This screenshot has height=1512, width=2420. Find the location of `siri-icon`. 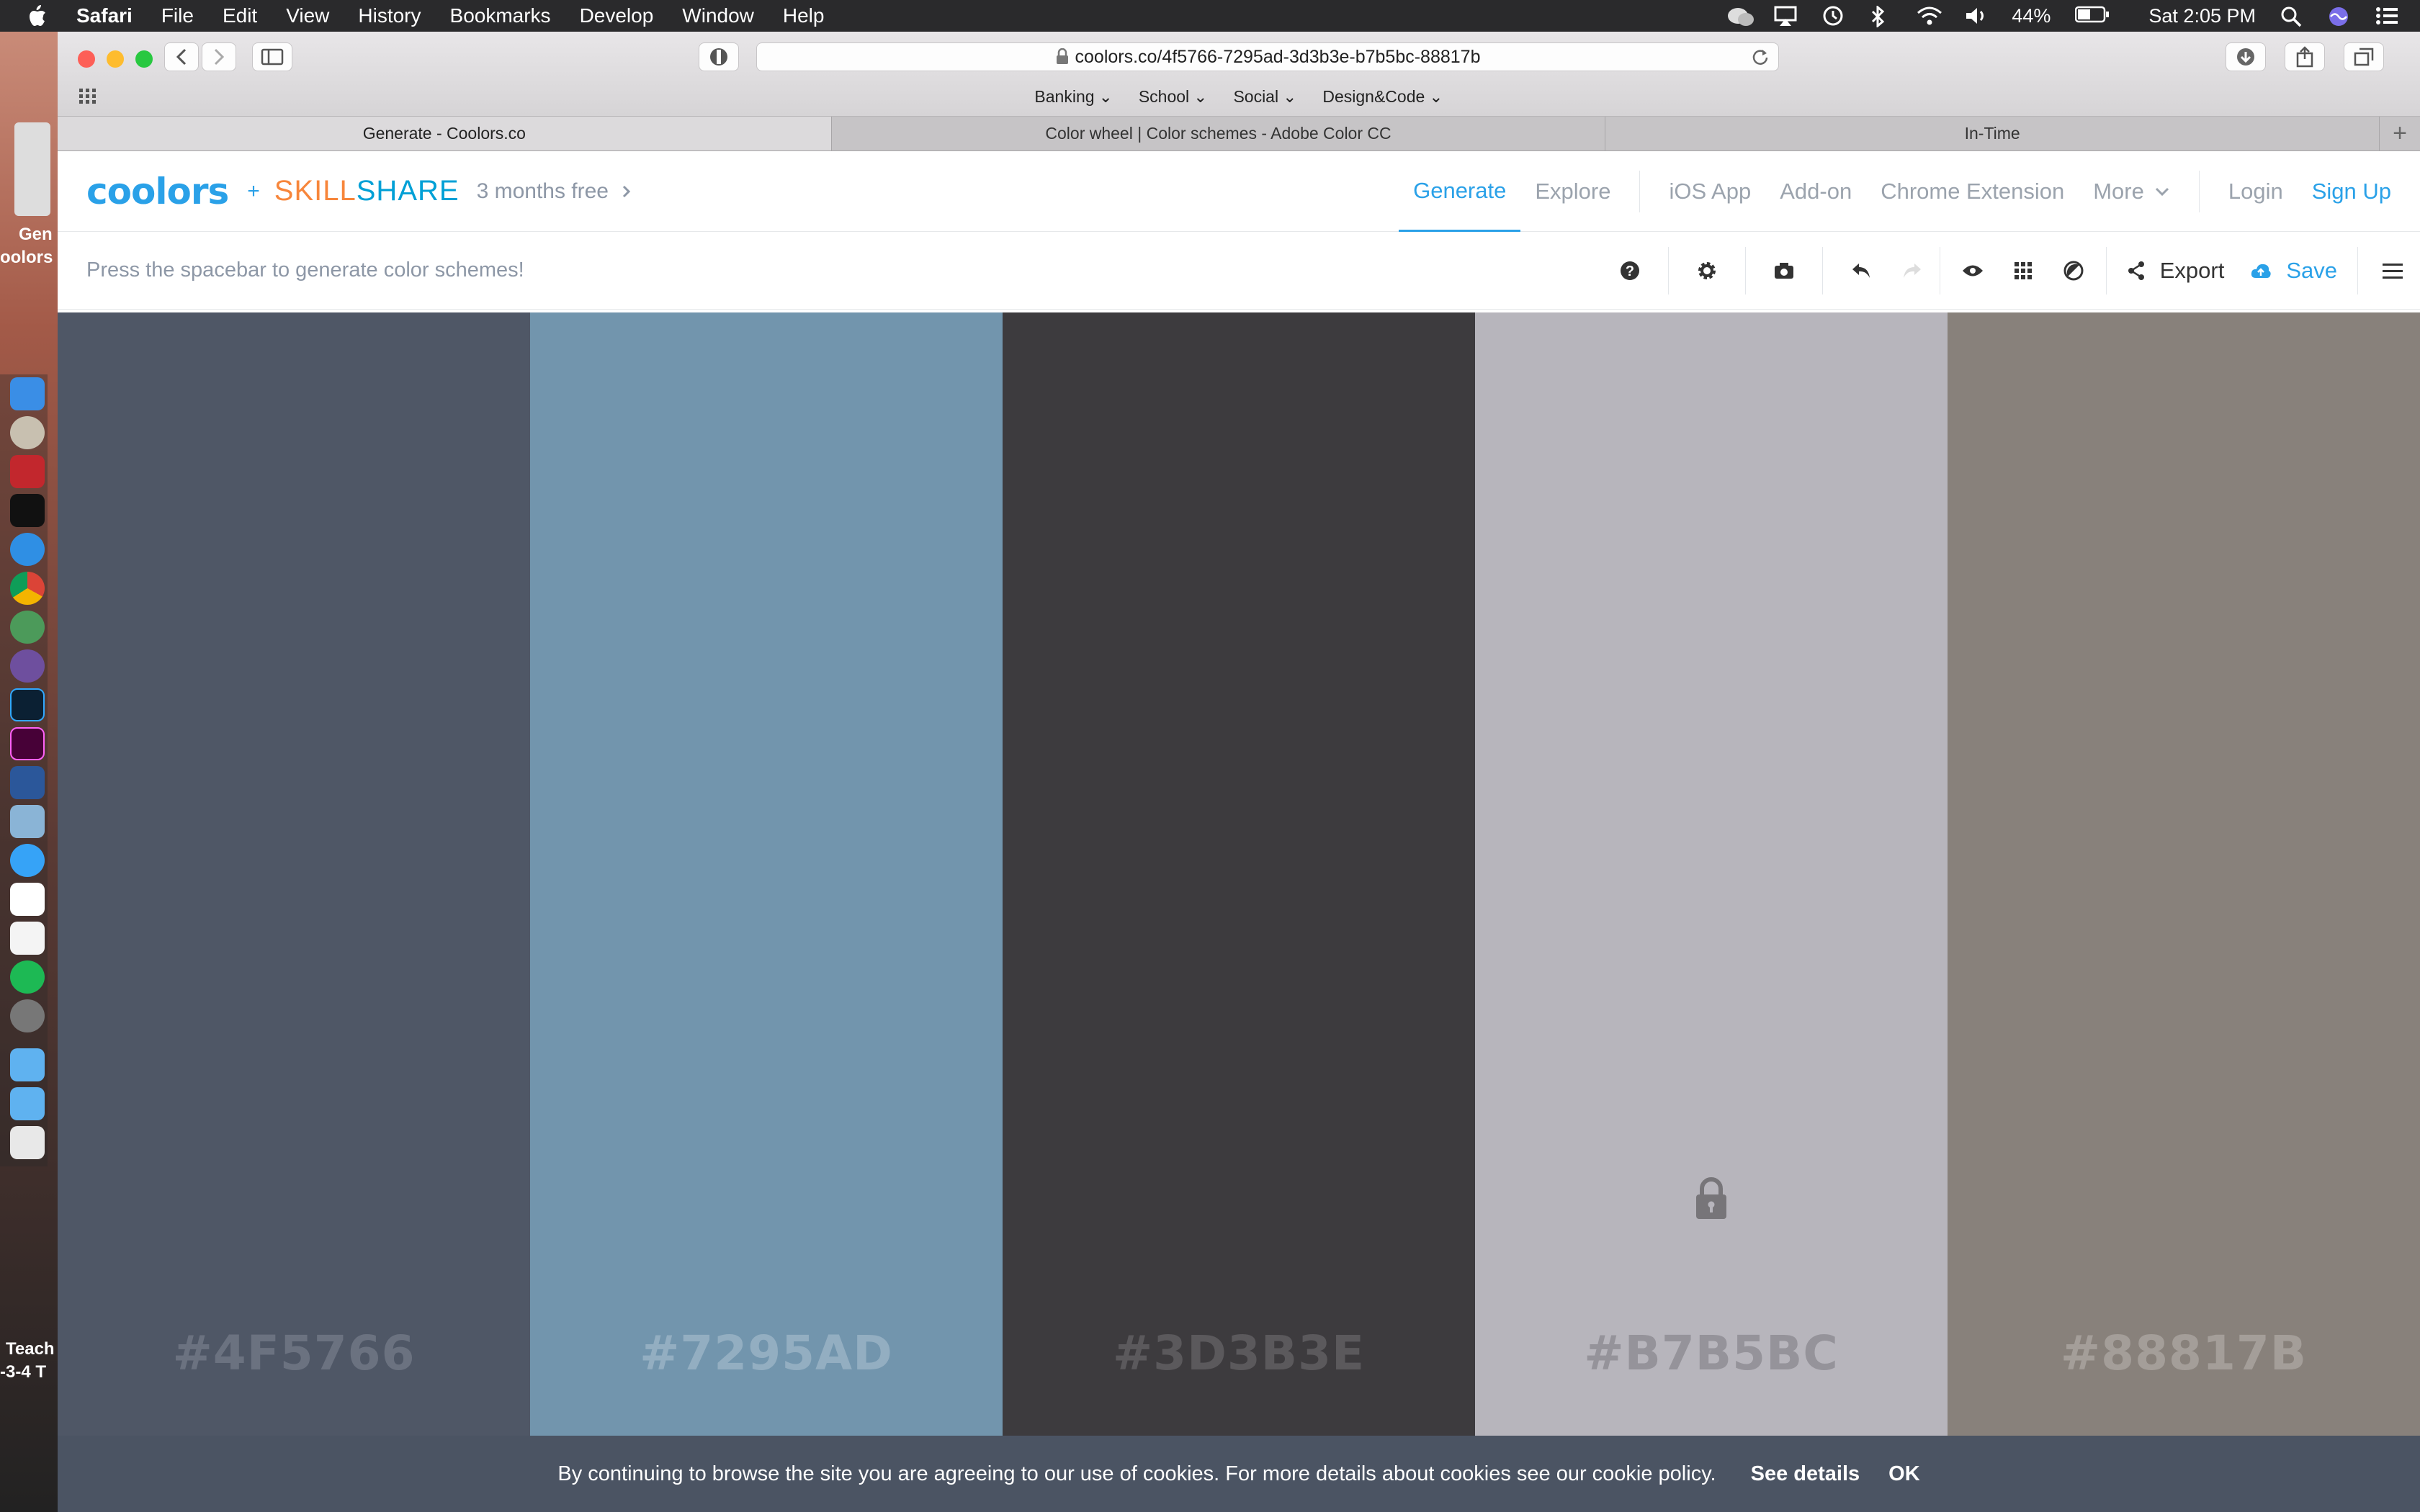

siri-icon is located at coordinates (2339, 16).